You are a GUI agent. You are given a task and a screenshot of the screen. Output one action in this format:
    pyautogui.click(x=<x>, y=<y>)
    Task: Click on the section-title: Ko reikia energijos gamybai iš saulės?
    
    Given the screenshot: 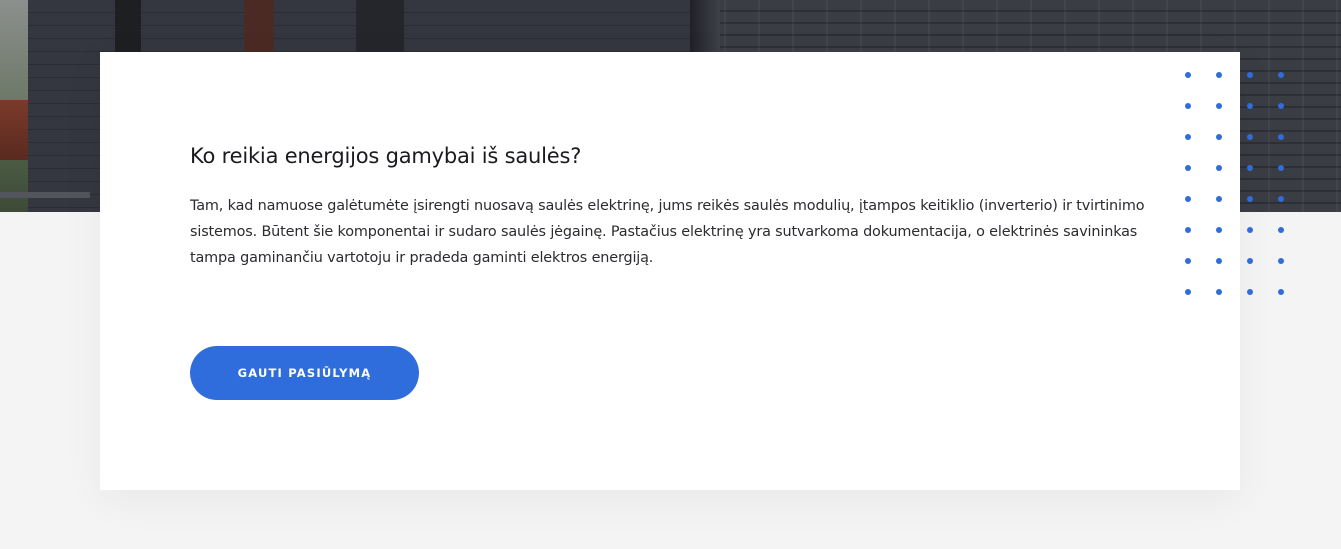 What is the action you would take?
    pyautogui.click(x=386, y=156)
    